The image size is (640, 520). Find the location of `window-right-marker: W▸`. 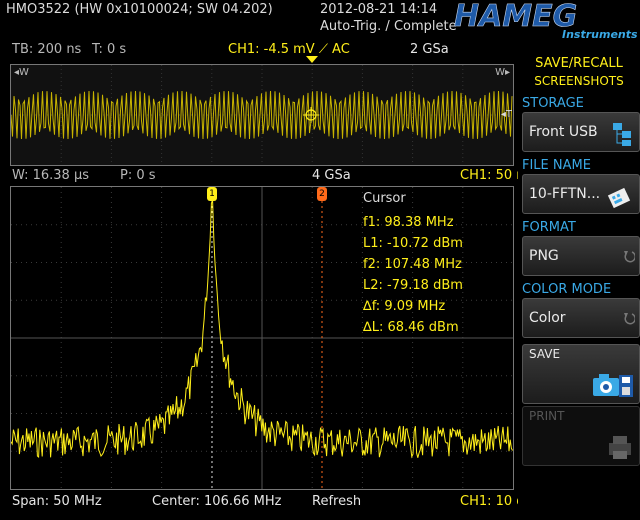

window-right-marker: W▸ is located at coordinates (502, 72).